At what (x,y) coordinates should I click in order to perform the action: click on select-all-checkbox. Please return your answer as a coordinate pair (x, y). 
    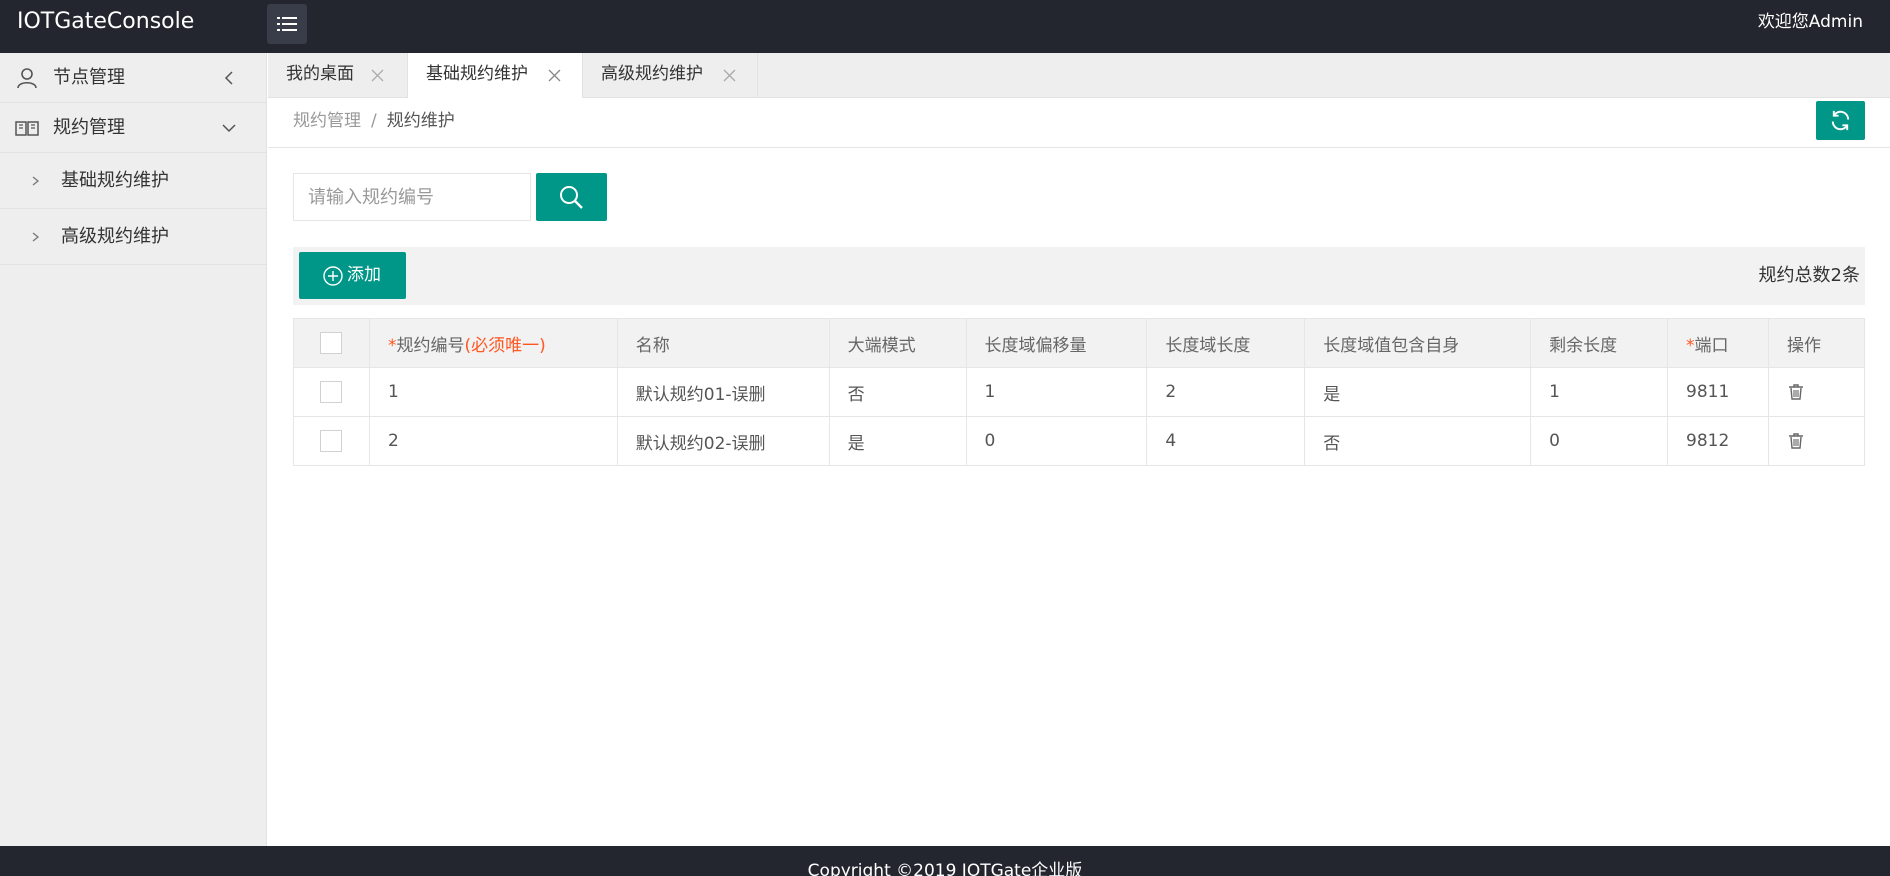
    Looking at the image, I should click on (331, 343).